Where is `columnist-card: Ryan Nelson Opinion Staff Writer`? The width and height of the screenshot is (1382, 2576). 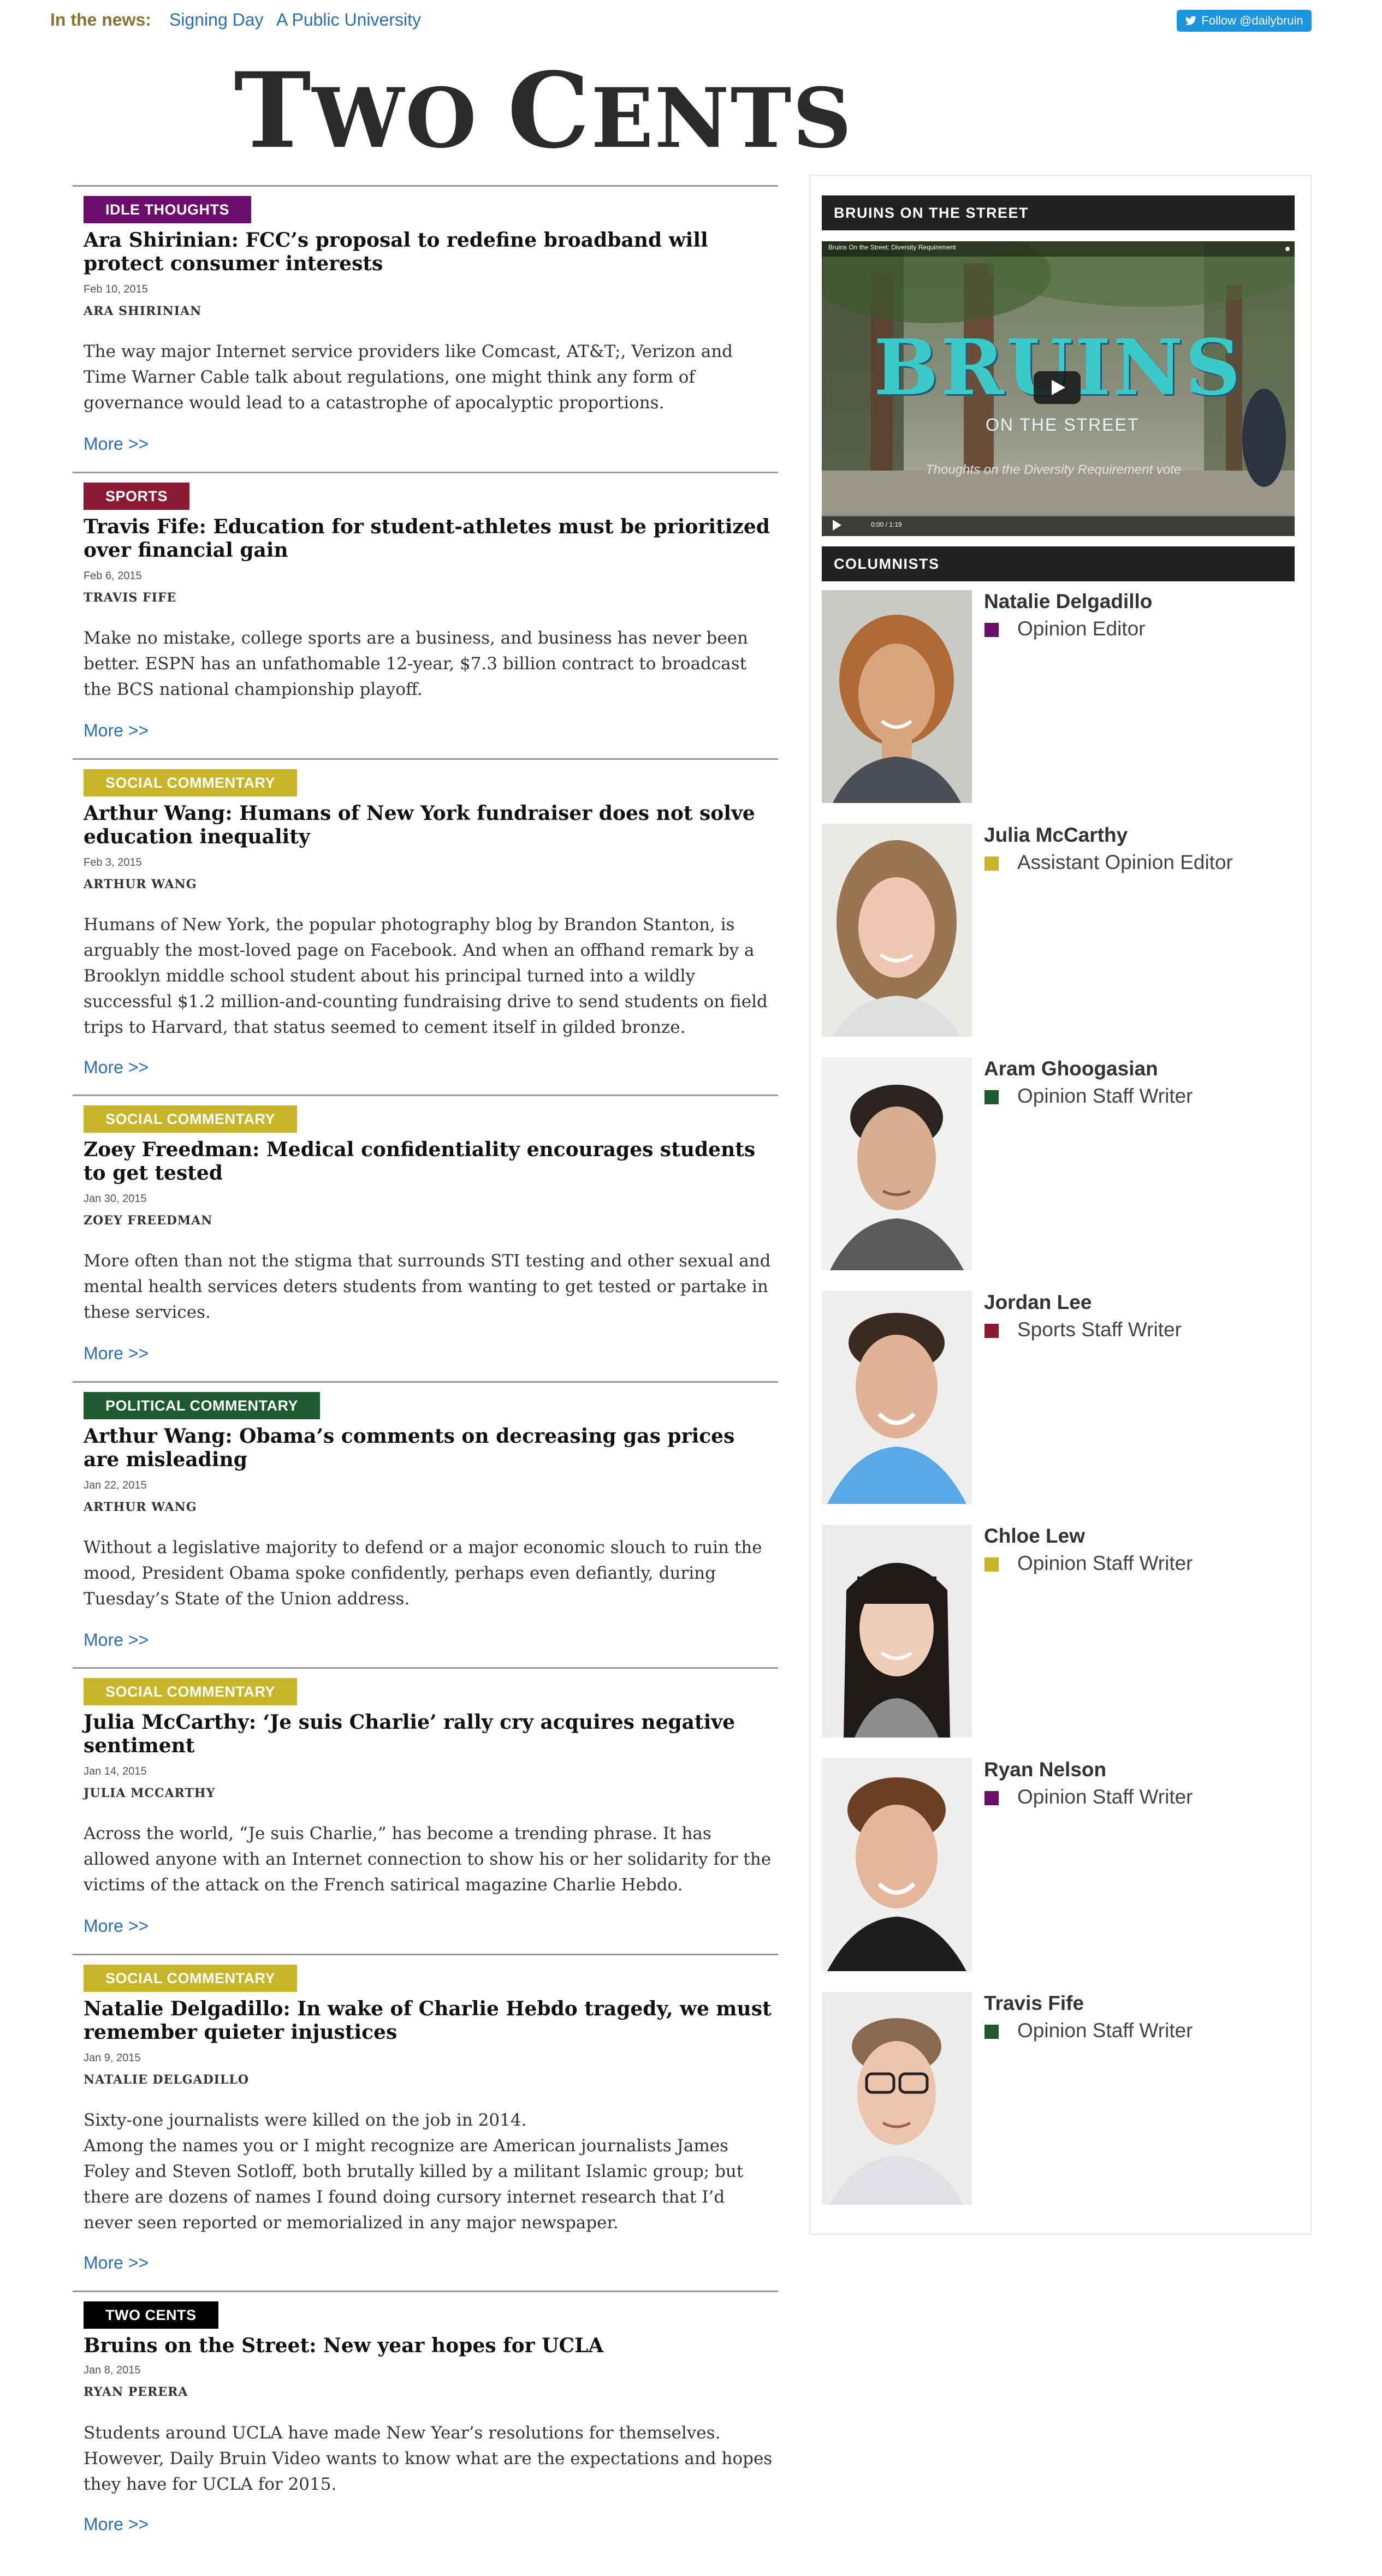 columnist-card: Ryan Nelson Opinion Staff Writer is located at coordinates (1058, 1864).